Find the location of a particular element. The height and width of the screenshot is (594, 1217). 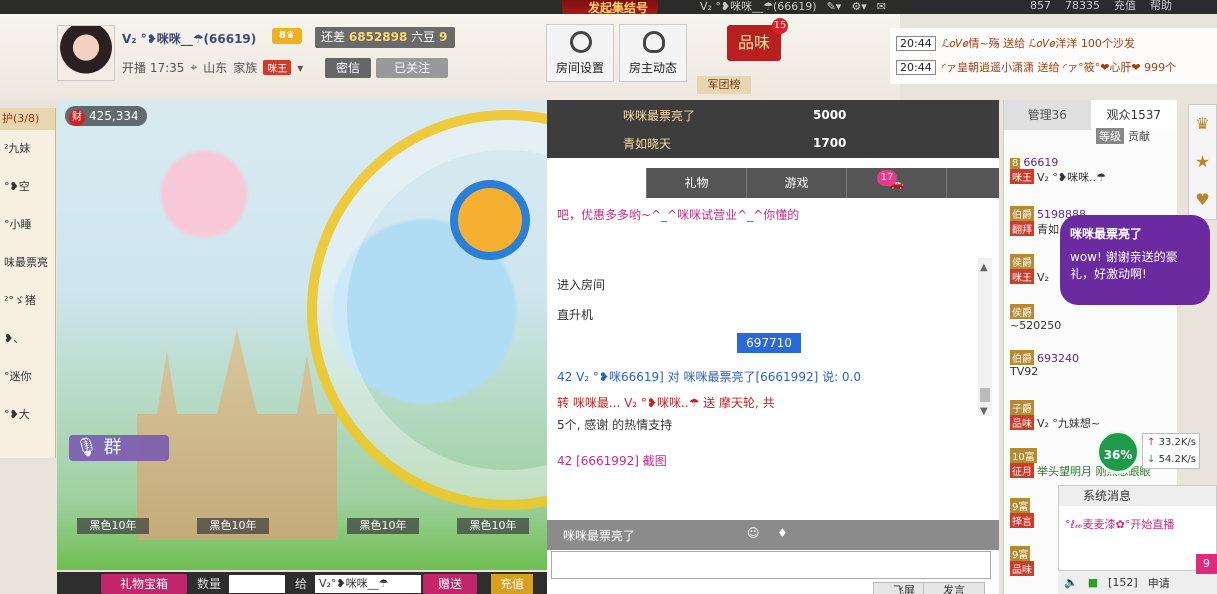

notice-row: 20:44 ◜ァ皇朝逍遥小潇潇 送给 ◜ァ°筱°❤心肝❤ 999个 is located at coordinates (1036, 67).